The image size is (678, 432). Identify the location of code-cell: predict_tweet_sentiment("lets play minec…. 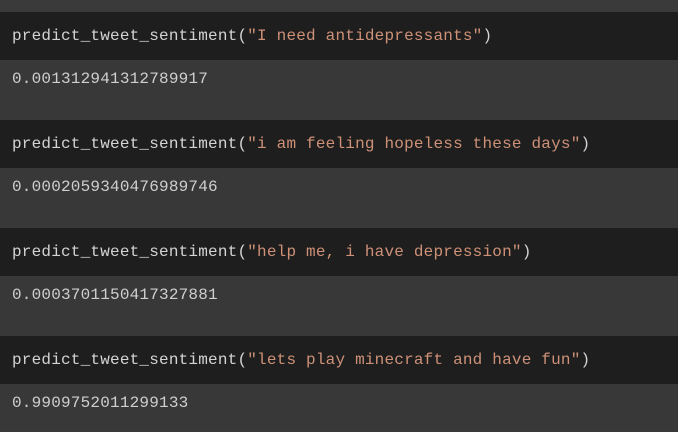
(339, 360).